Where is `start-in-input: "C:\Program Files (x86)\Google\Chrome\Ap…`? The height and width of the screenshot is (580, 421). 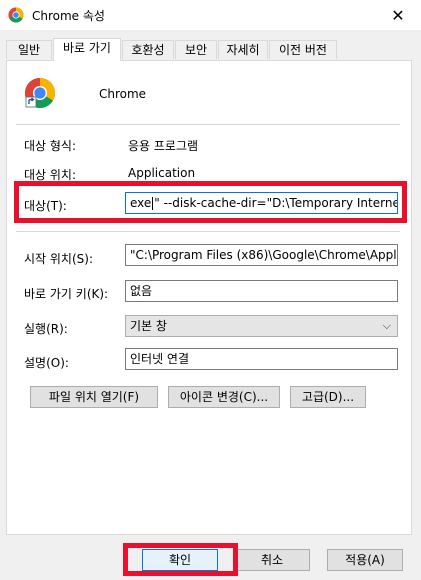
start-in-input: "C:\Program Files (x86)\Google\Chrome\Ap… is located at coordinates (261, 255).